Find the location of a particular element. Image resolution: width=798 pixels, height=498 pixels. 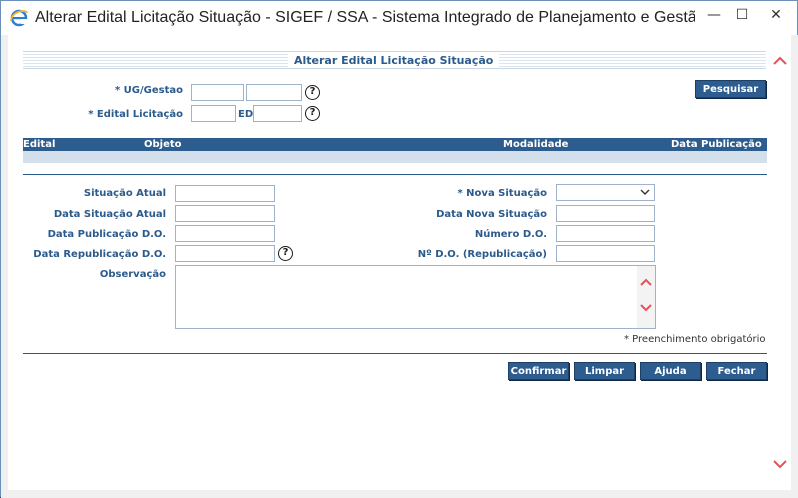

required-note: * Preenchimento obrigatório is located at coordinates (695, 339).